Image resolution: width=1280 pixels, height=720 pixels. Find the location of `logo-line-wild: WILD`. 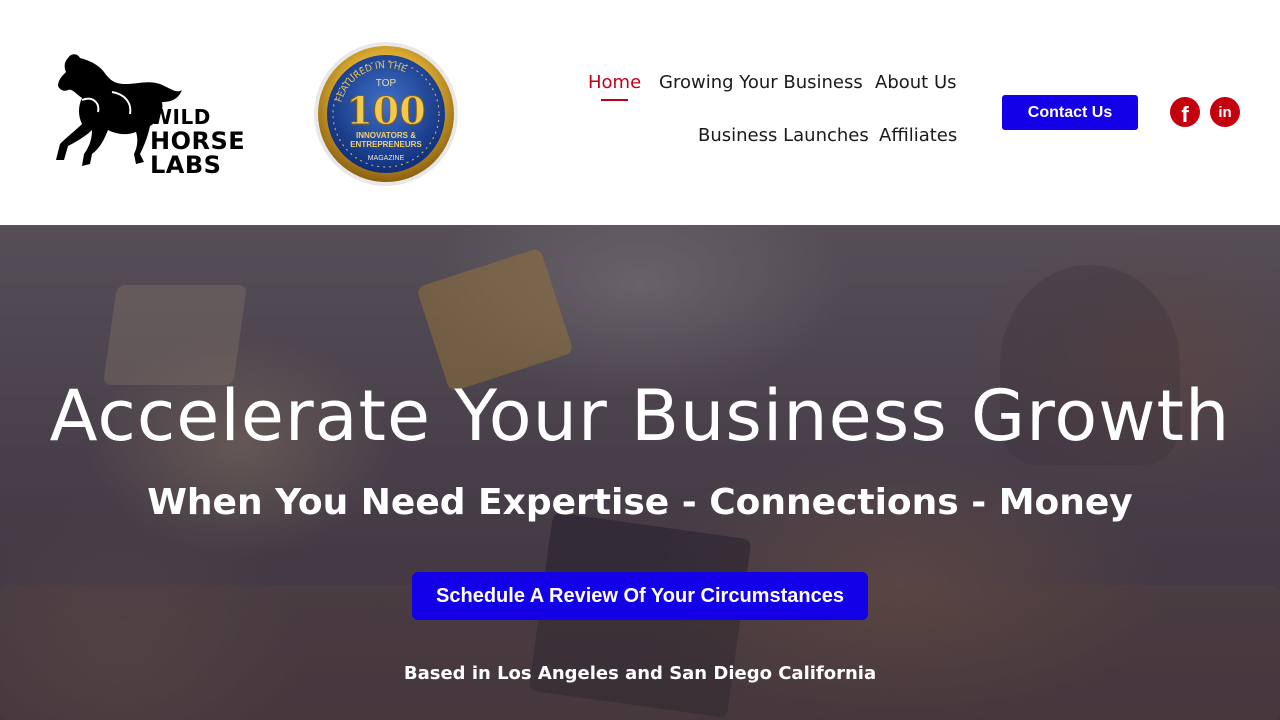

logo-line-wild: WILD is located at coordinates (180, 117).